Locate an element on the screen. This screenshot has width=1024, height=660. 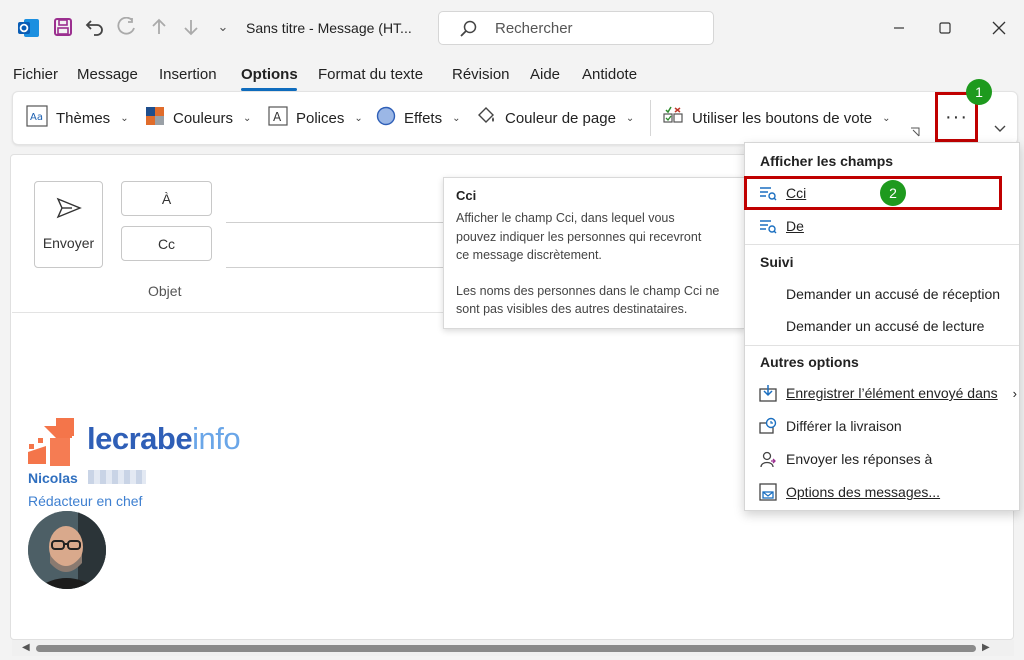
menu-item-delay-delivery-label: Différer la livraison is located at coordinates (844, 426).